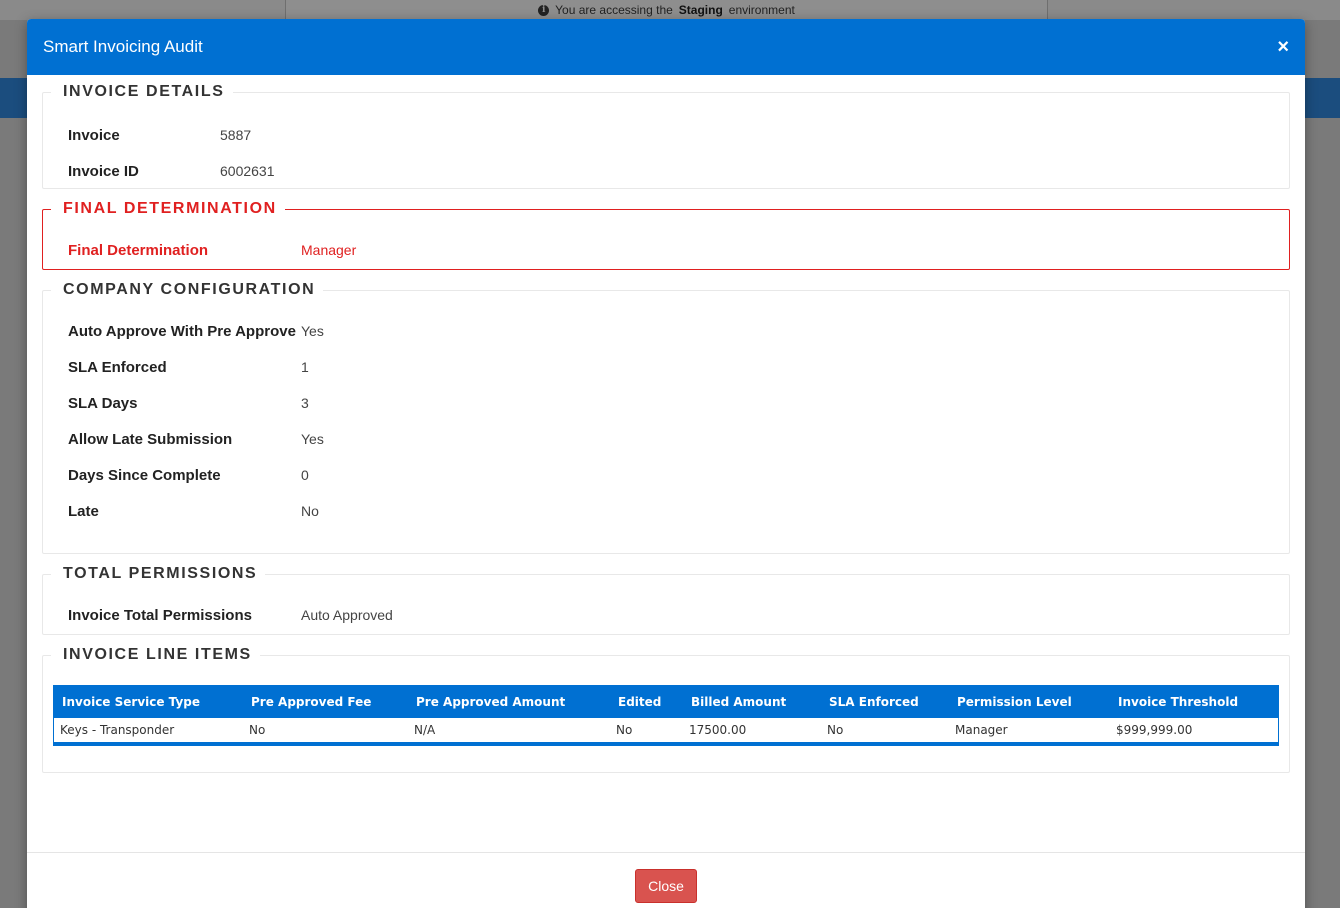 Image resolution: width=1340 pixels, height=908 pixels. What do you see at coordinates (666, 143) in the screenshot?
I see `detail-row-invoice: Invoice 5887` at bounding box center [666, 143].